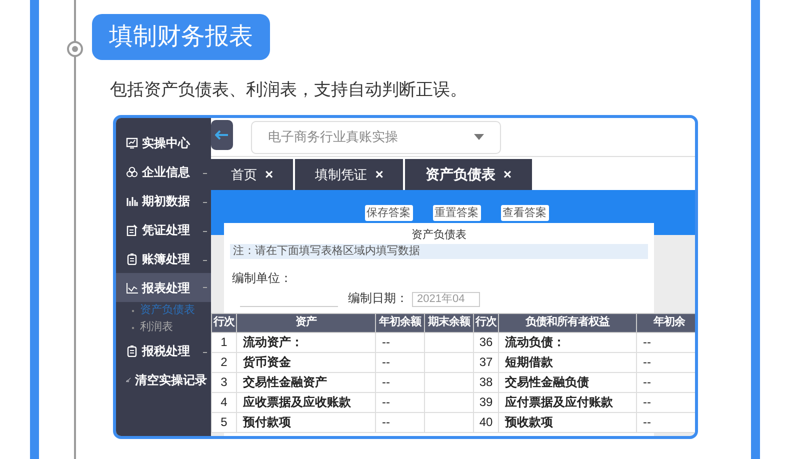 This screenshot has width=790, height=459. Describe the element at coordinates (524, 212) in the screenshot. I see `answer-button: 查看答案` at that location.